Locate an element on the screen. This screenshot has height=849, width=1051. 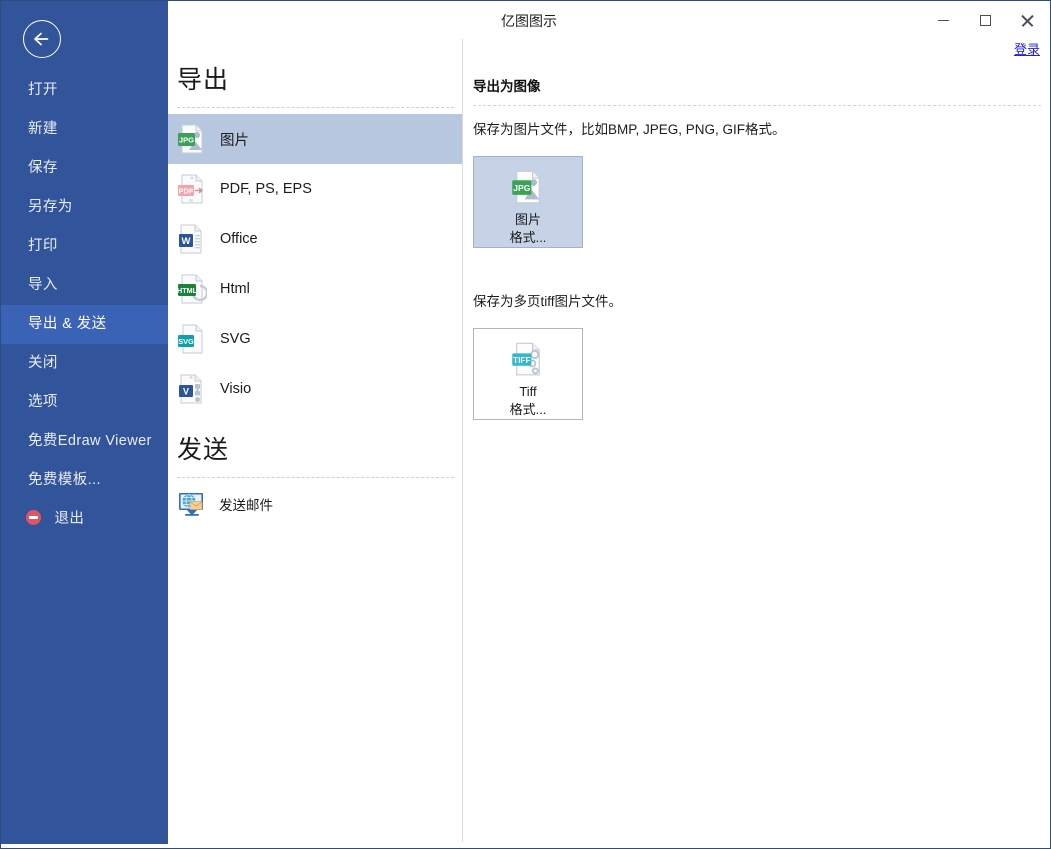
export-option-pdf-ps-eps: PDF PDF, PS, EPS is located at coordinates (315, 189).